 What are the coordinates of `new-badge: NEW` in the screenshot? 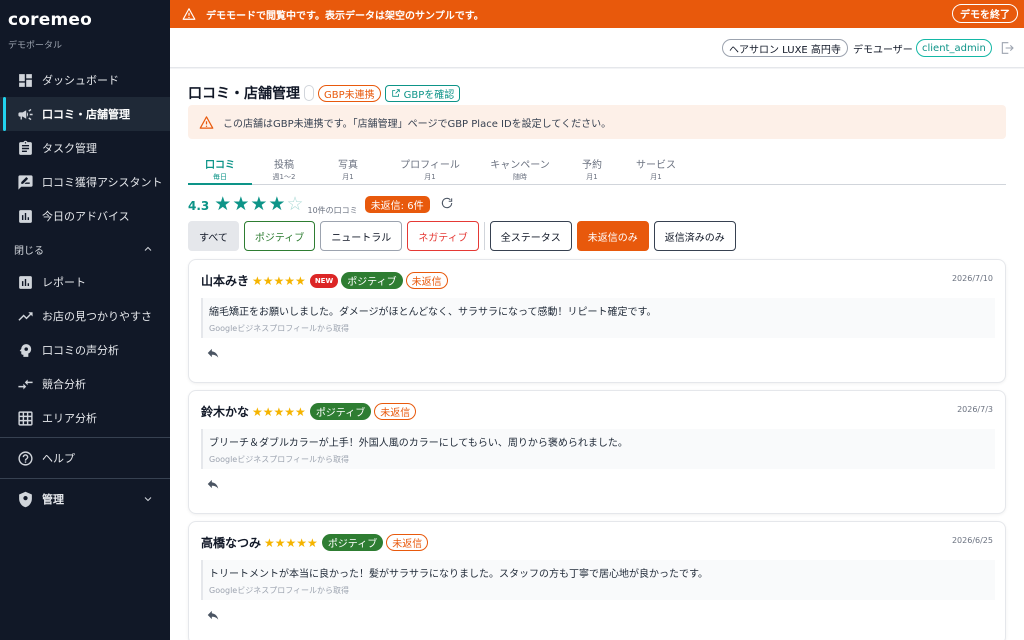 It's located at (324, 280).